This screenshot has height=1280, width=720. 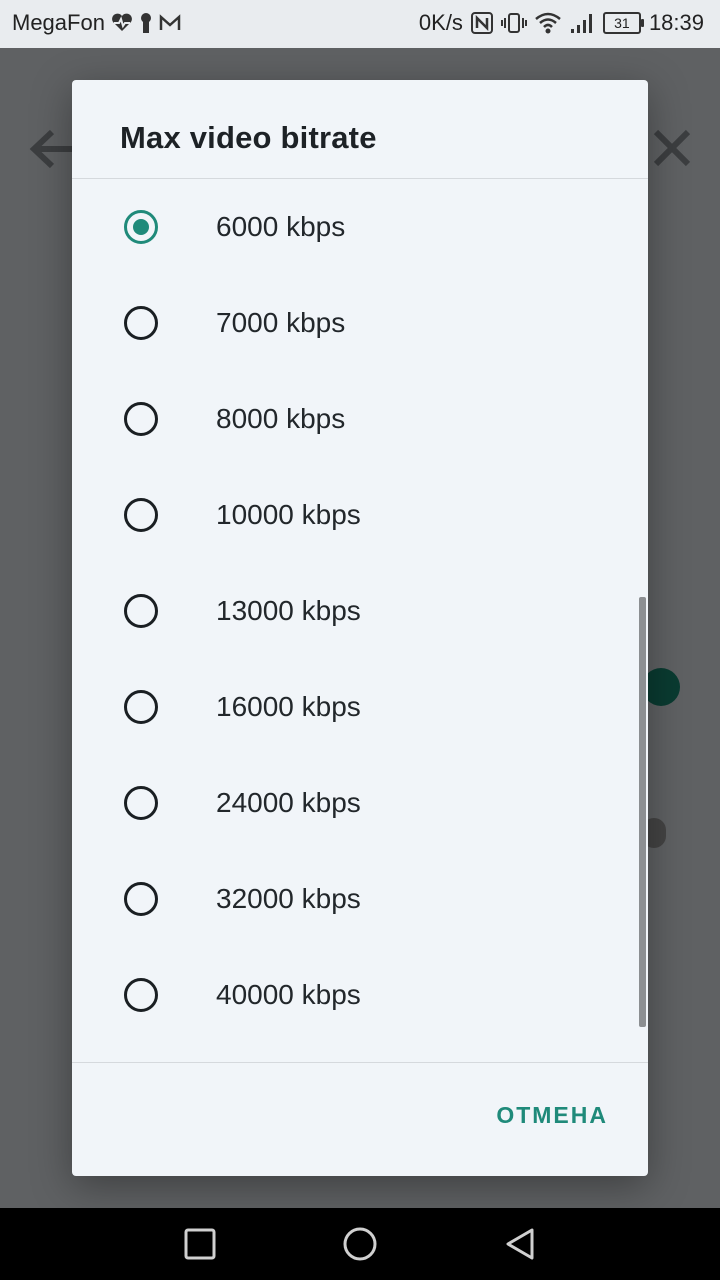 I want to click on option-label: 7000 kbps, so click(x=281, y=322).